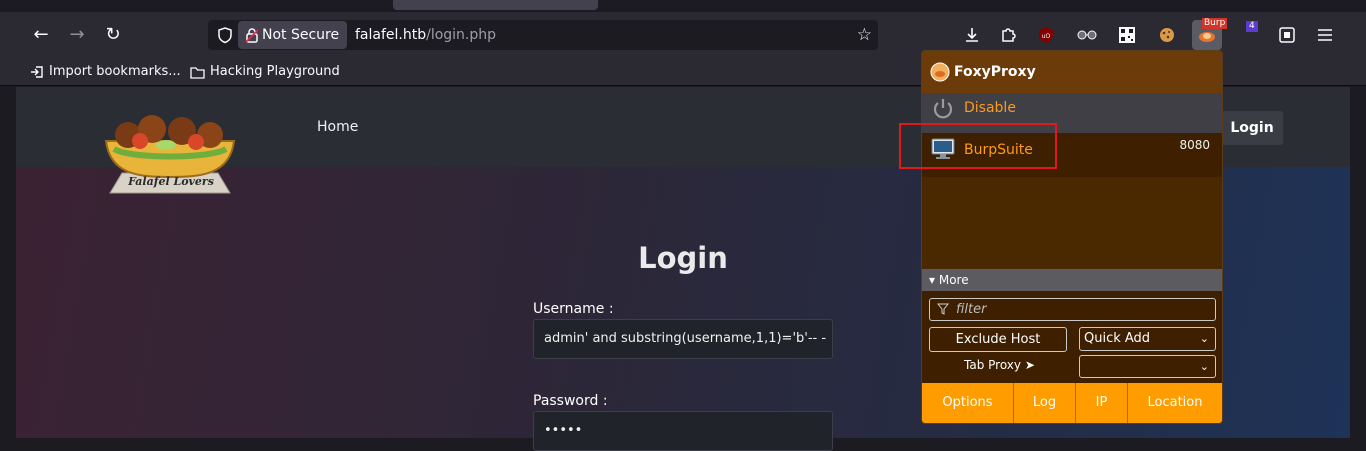 Image resolution: width=1366 pixels, height=451 pixels. Describe the element at coordinates (940, 72) in the screenshot. I see `foxyproxy-logo-icon` at that location.